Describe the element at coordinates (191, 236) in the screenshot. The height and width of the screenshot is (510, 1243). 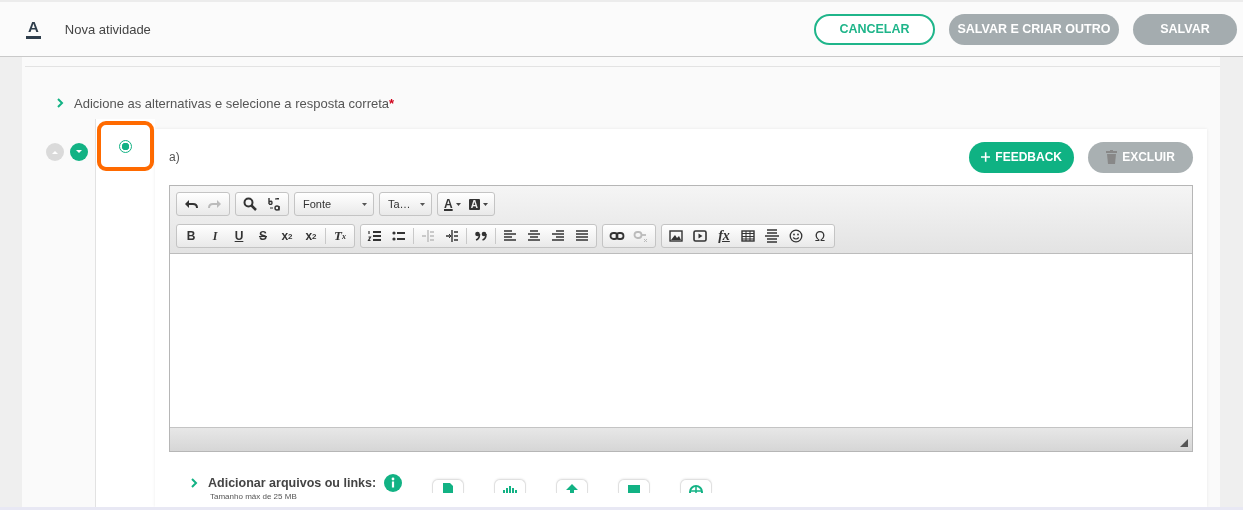
I see `bold-button: B` at that location.